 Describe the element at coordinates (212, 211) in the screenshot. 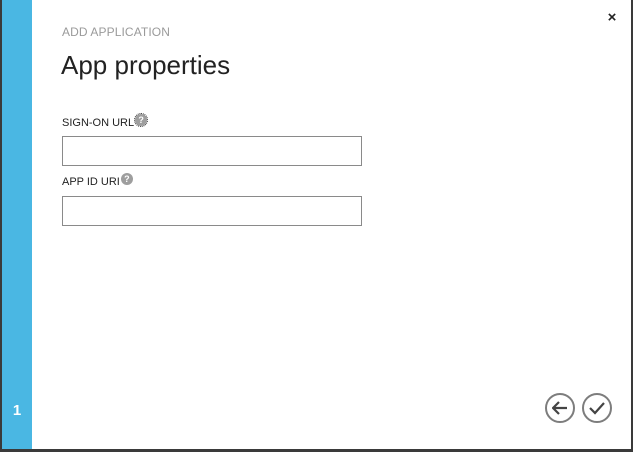

I see `app-id-uri-input` at that location.